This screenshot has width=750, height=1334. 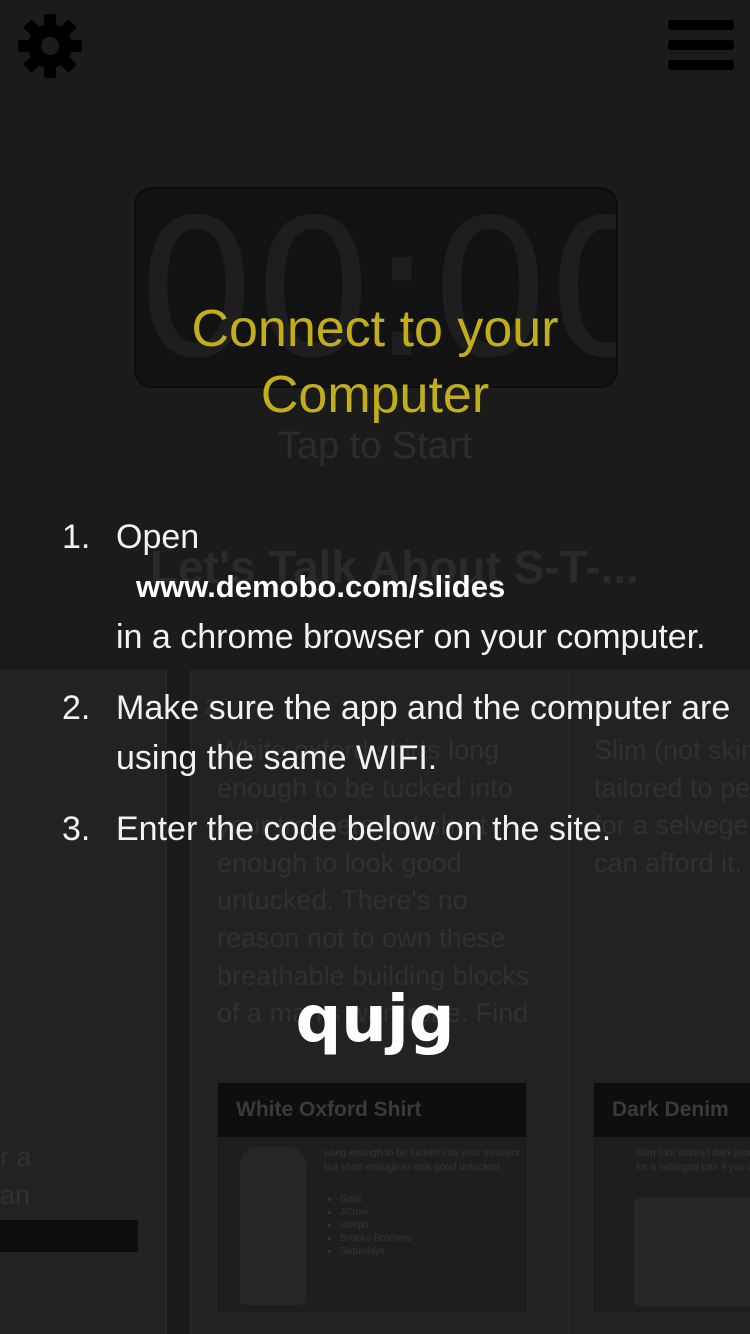 What do you see at coordinates (375, 329) in the screenshot?
I see `overlay-title-line-1: Connect to your` at bounding box center [375, 329].